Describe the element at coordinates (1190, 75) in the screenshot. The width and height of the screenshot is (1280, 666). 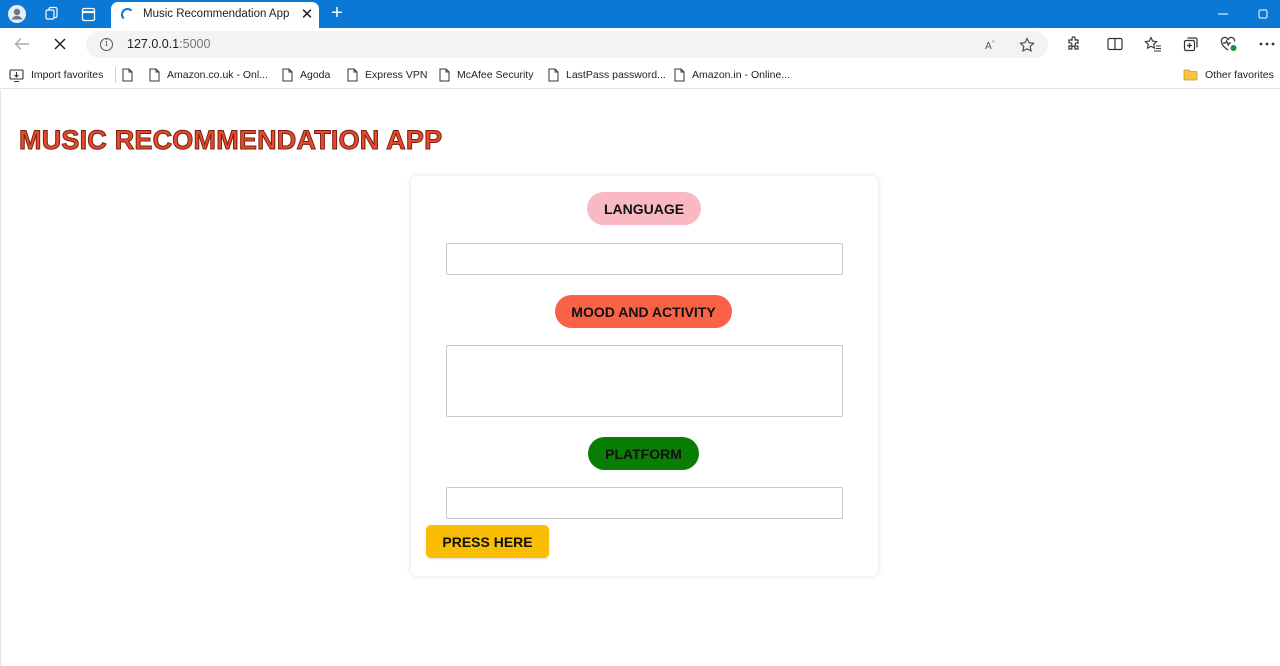
I see `folder-icon` at that location.